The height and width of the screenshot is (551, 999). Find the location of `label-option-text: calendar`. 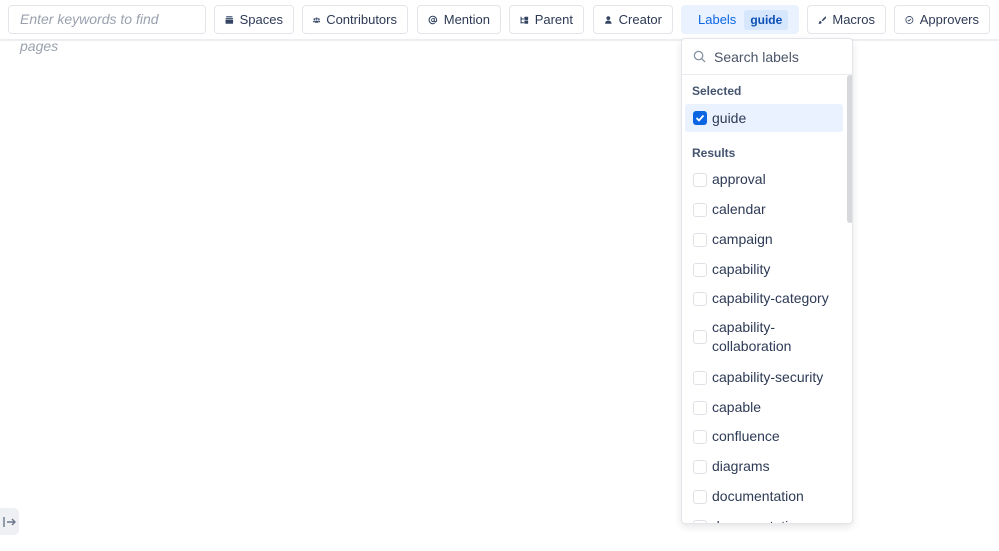

label-option-text: calendar is located at coordinates (739, 209).